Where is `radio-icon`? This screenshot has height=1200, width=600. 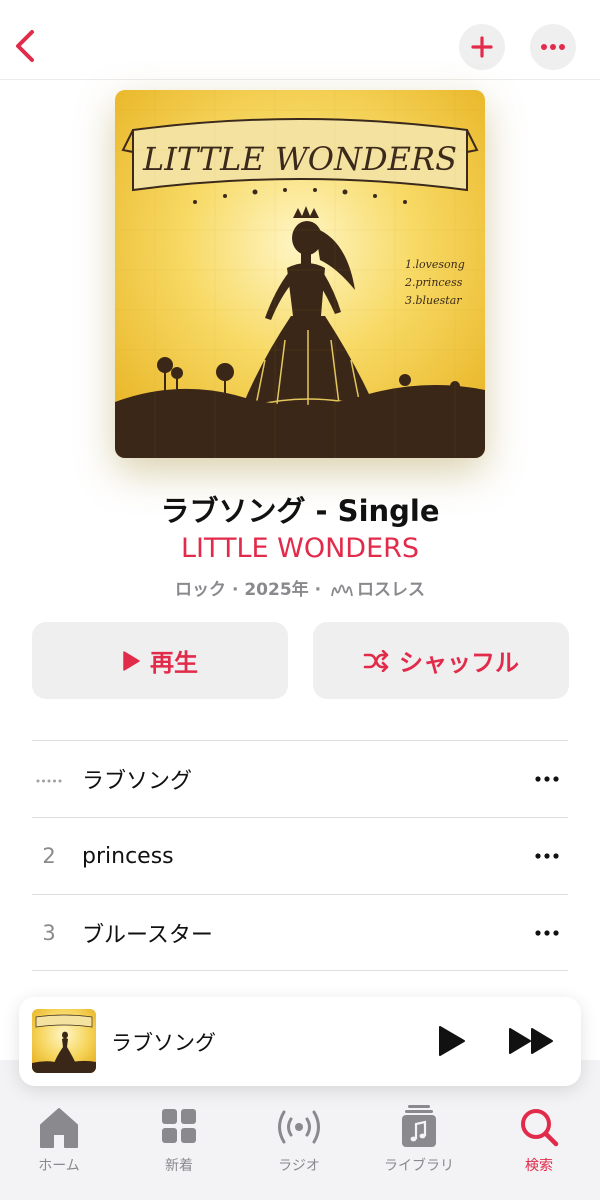 radio-icon is located at coordinates (299, 1127).